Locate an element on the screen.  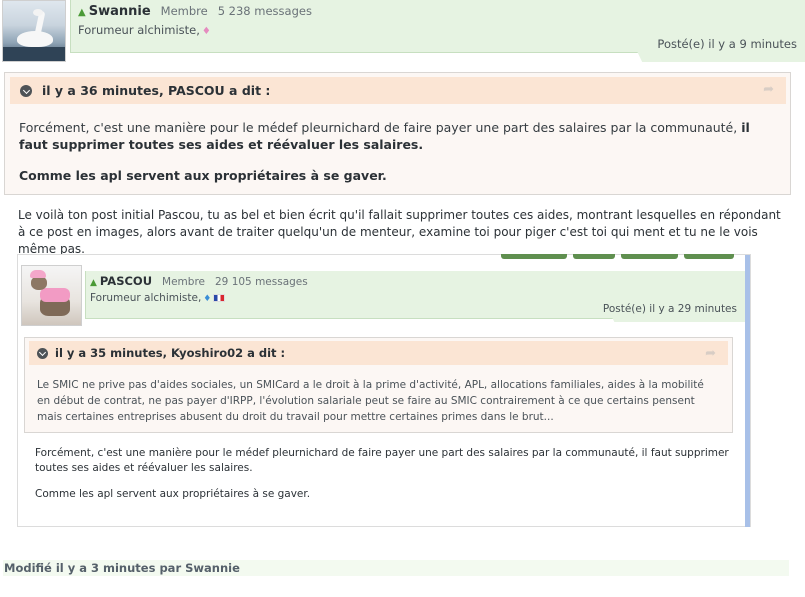
author-title-text: Forumeur alchimiste, is located at coordinates (139, 30).